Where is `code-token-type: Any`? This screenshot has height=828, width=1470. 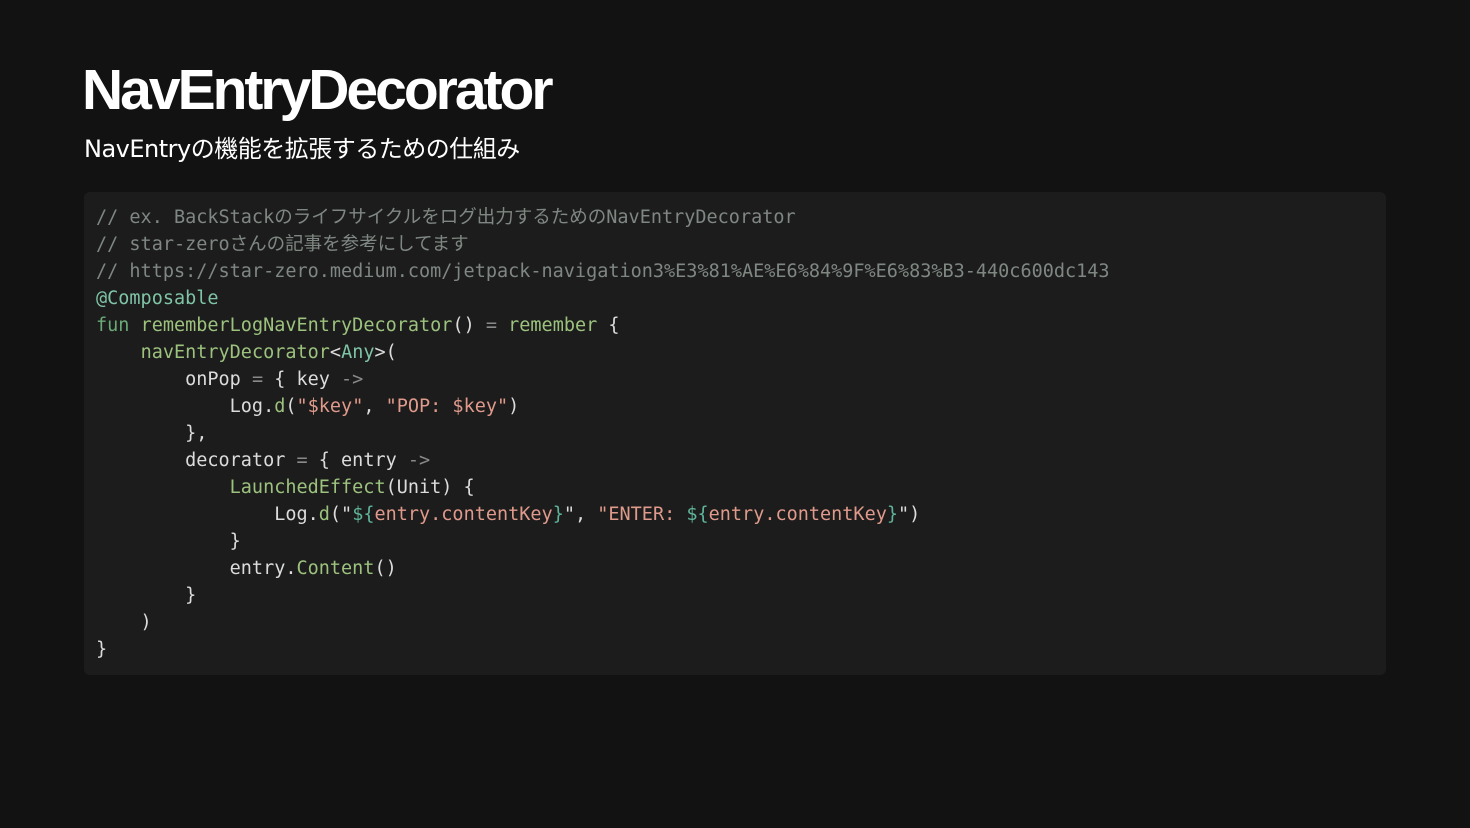
code-token-type: Any is located at coordinates (358, 352).